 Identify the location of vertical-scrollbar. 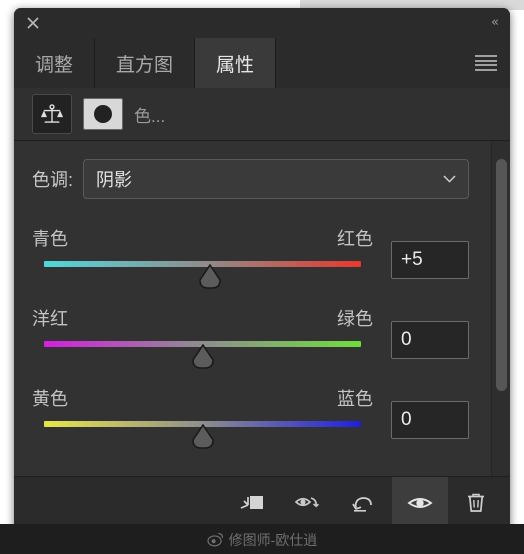
(500, 308).